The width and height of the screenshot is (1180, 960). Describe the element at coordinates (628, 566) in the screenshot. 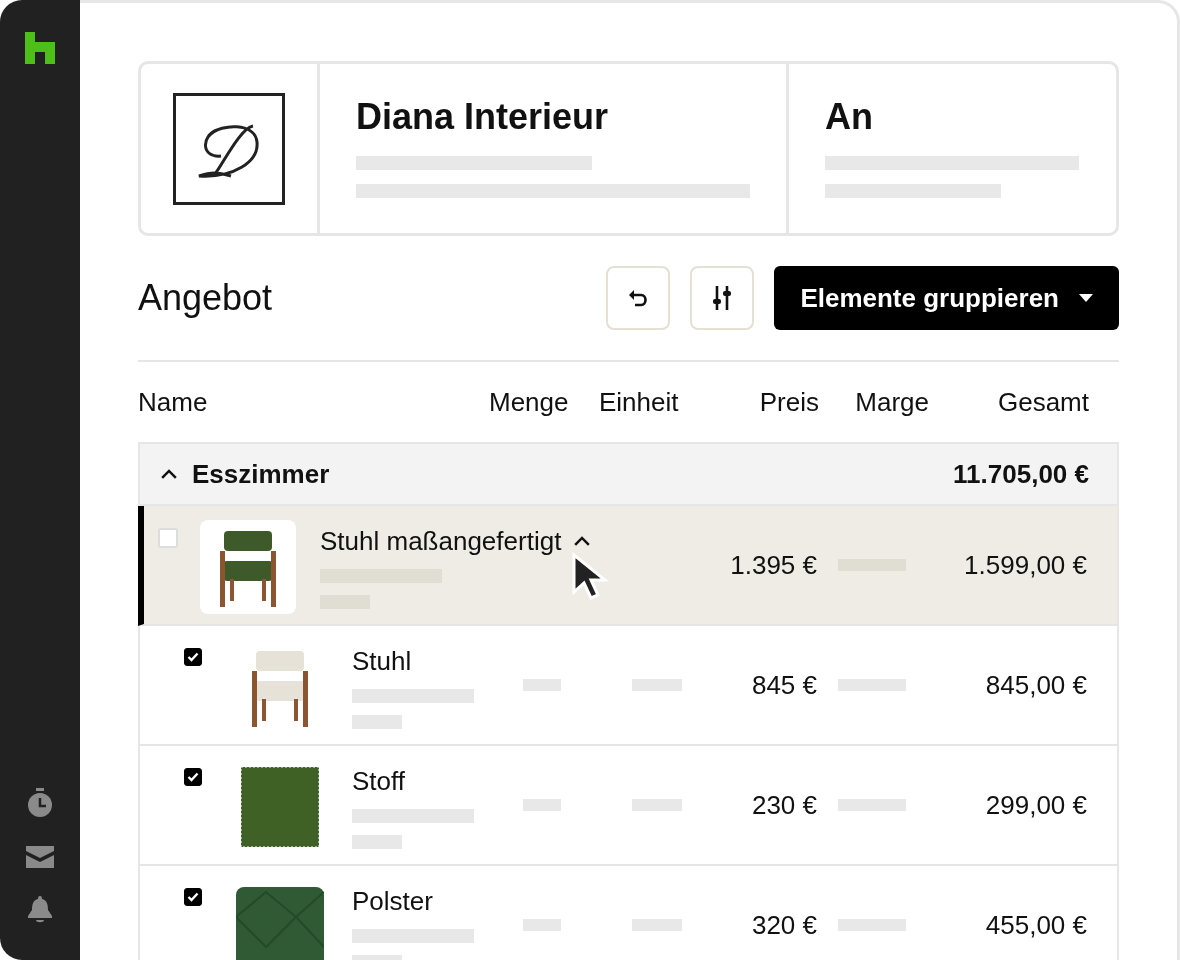

I see `item-row: Stuhl maßangefertigt 1.395 € 1.599,00 €` at that location.